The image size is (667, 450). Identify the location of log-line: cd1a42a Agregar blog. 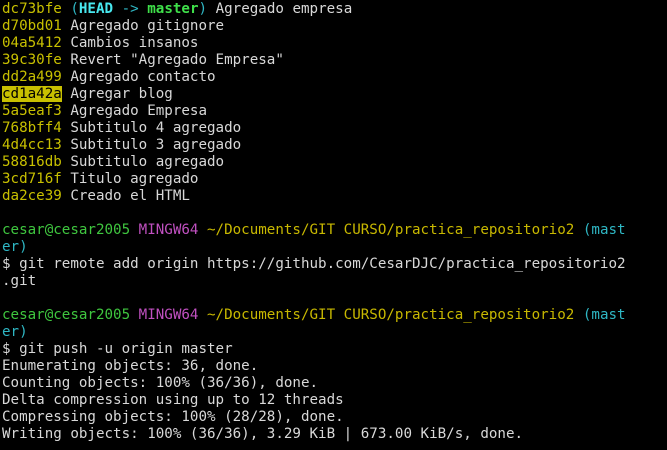
(334, 94).